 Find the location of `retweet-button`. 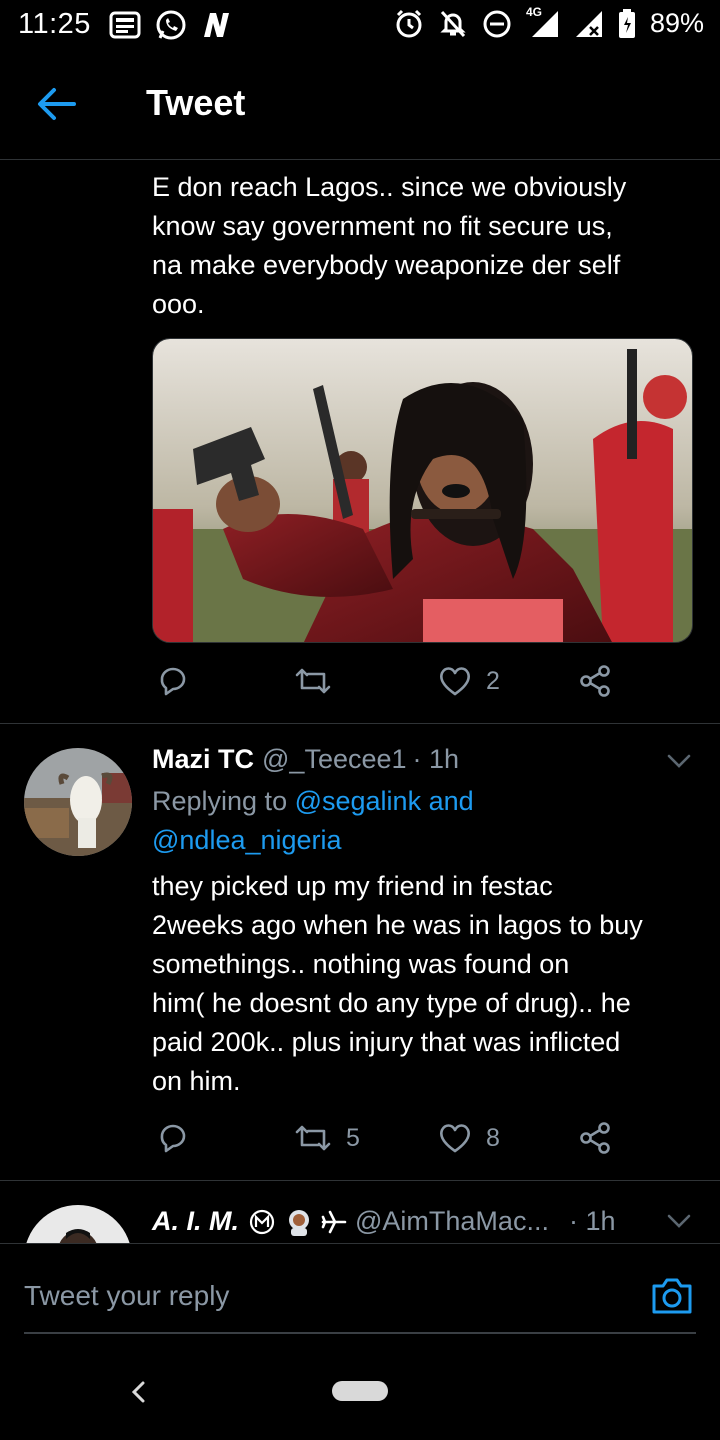

retweet-button is located at coordinates (320, 681).